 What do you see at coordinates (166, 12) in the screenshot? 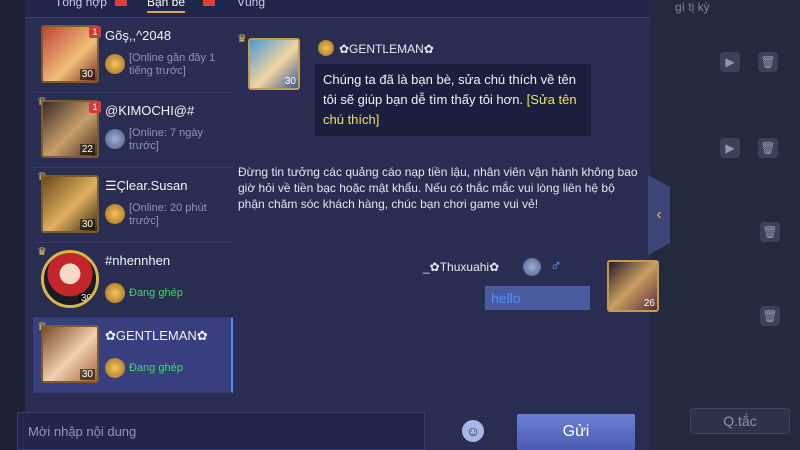
I see `tab-underline` at bounding box center [166, 12].